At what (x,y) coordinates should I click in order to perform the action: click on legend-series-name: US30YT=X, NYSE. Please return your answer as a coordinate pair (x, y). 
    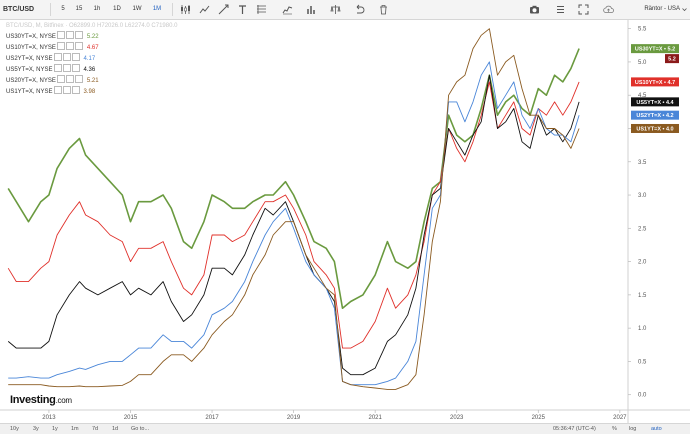
    Looking at the image, I should click on (31, 37).